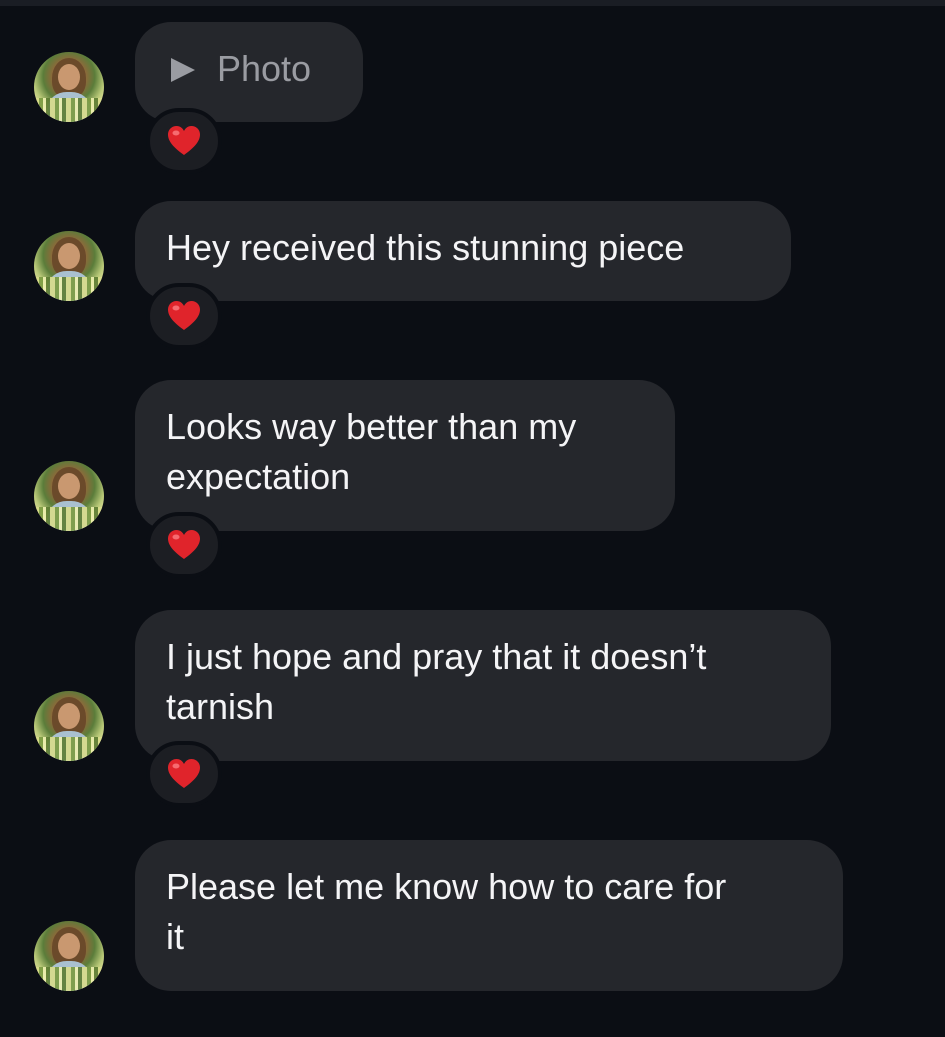 This screenshot has width=945, height=1037. What do you see at coordinates (489, 915) in the screenshot?
I see `message-bubble: Please let me know how to care for it` at bounding box center [489, 915].